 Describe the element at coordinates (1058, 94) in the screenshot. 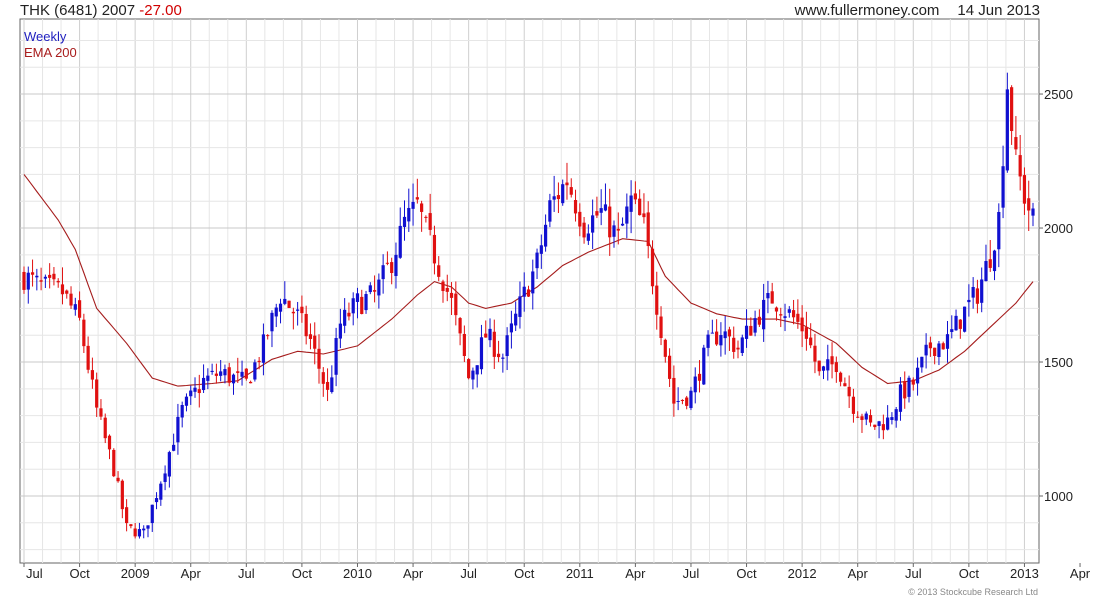

I see `y-tick-label: 2500` at that location.